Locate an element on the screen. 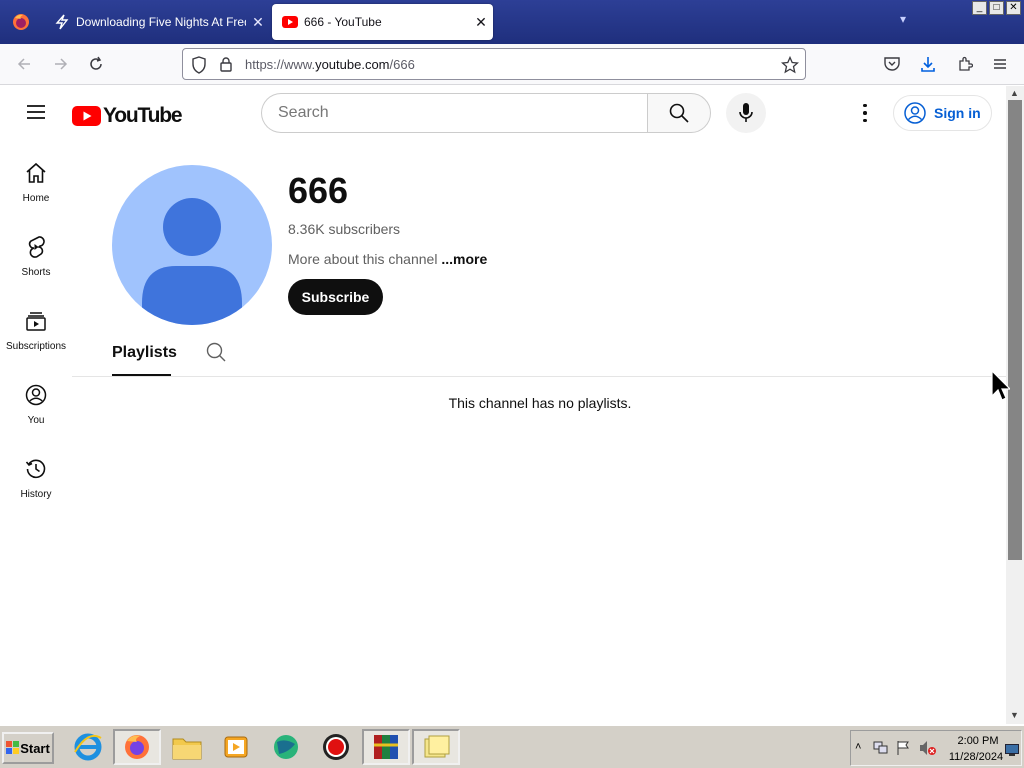 This screenshot has height=768, width=1024. history-icon is located at coordinates (36, 469).